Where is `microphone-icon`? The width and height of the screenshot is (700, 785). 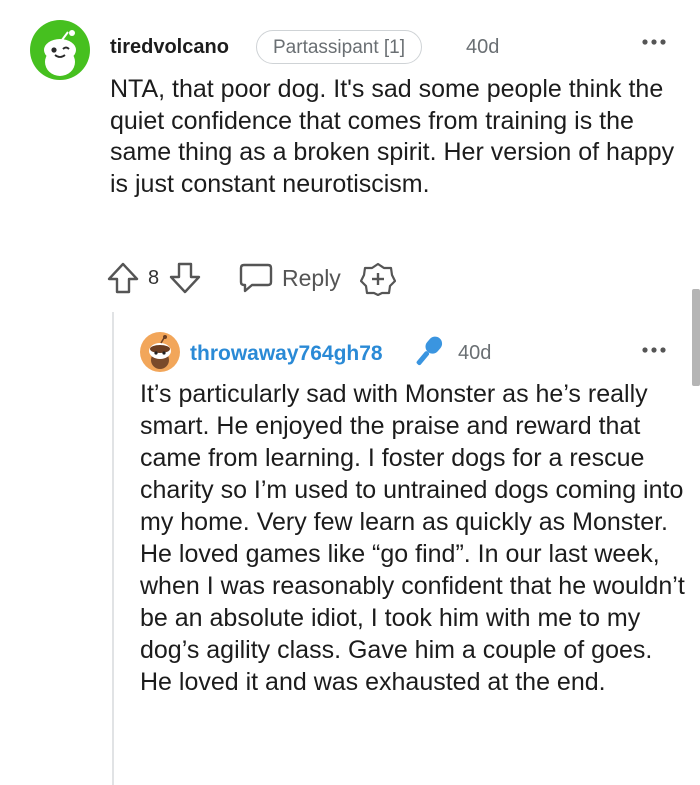
microphone-icon is located at coordinates (429, 351).